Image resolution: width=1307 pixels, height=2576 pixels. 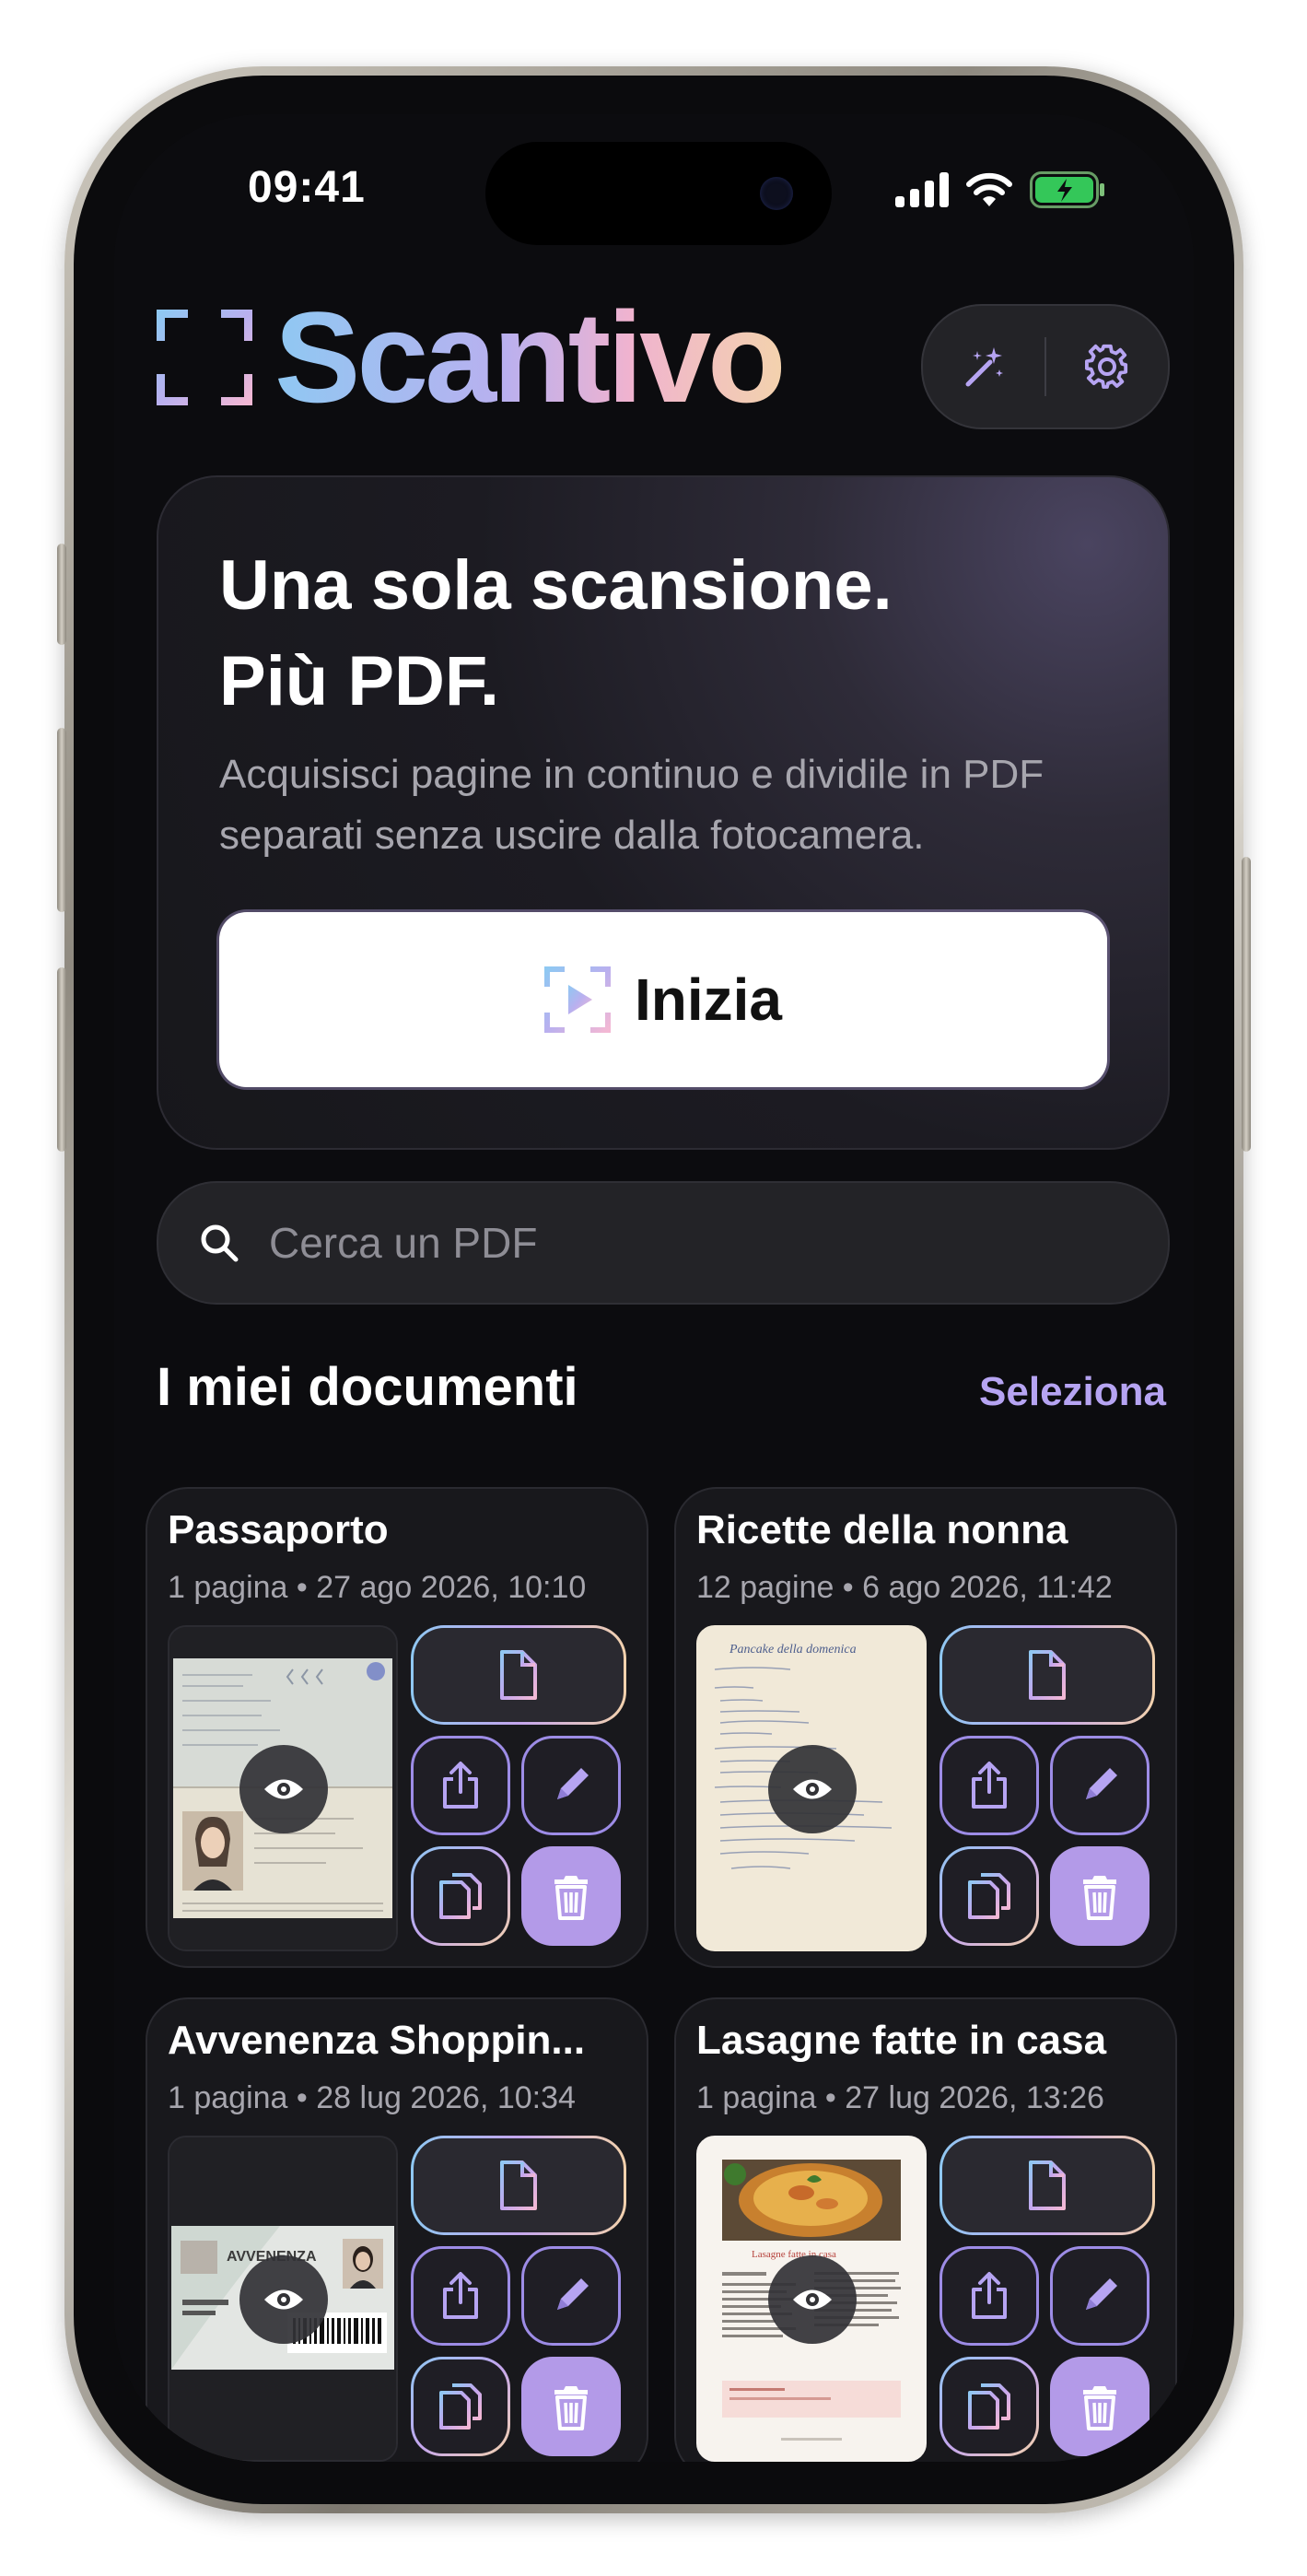 I want to click on search-bar, so click(x=664, y=1243).